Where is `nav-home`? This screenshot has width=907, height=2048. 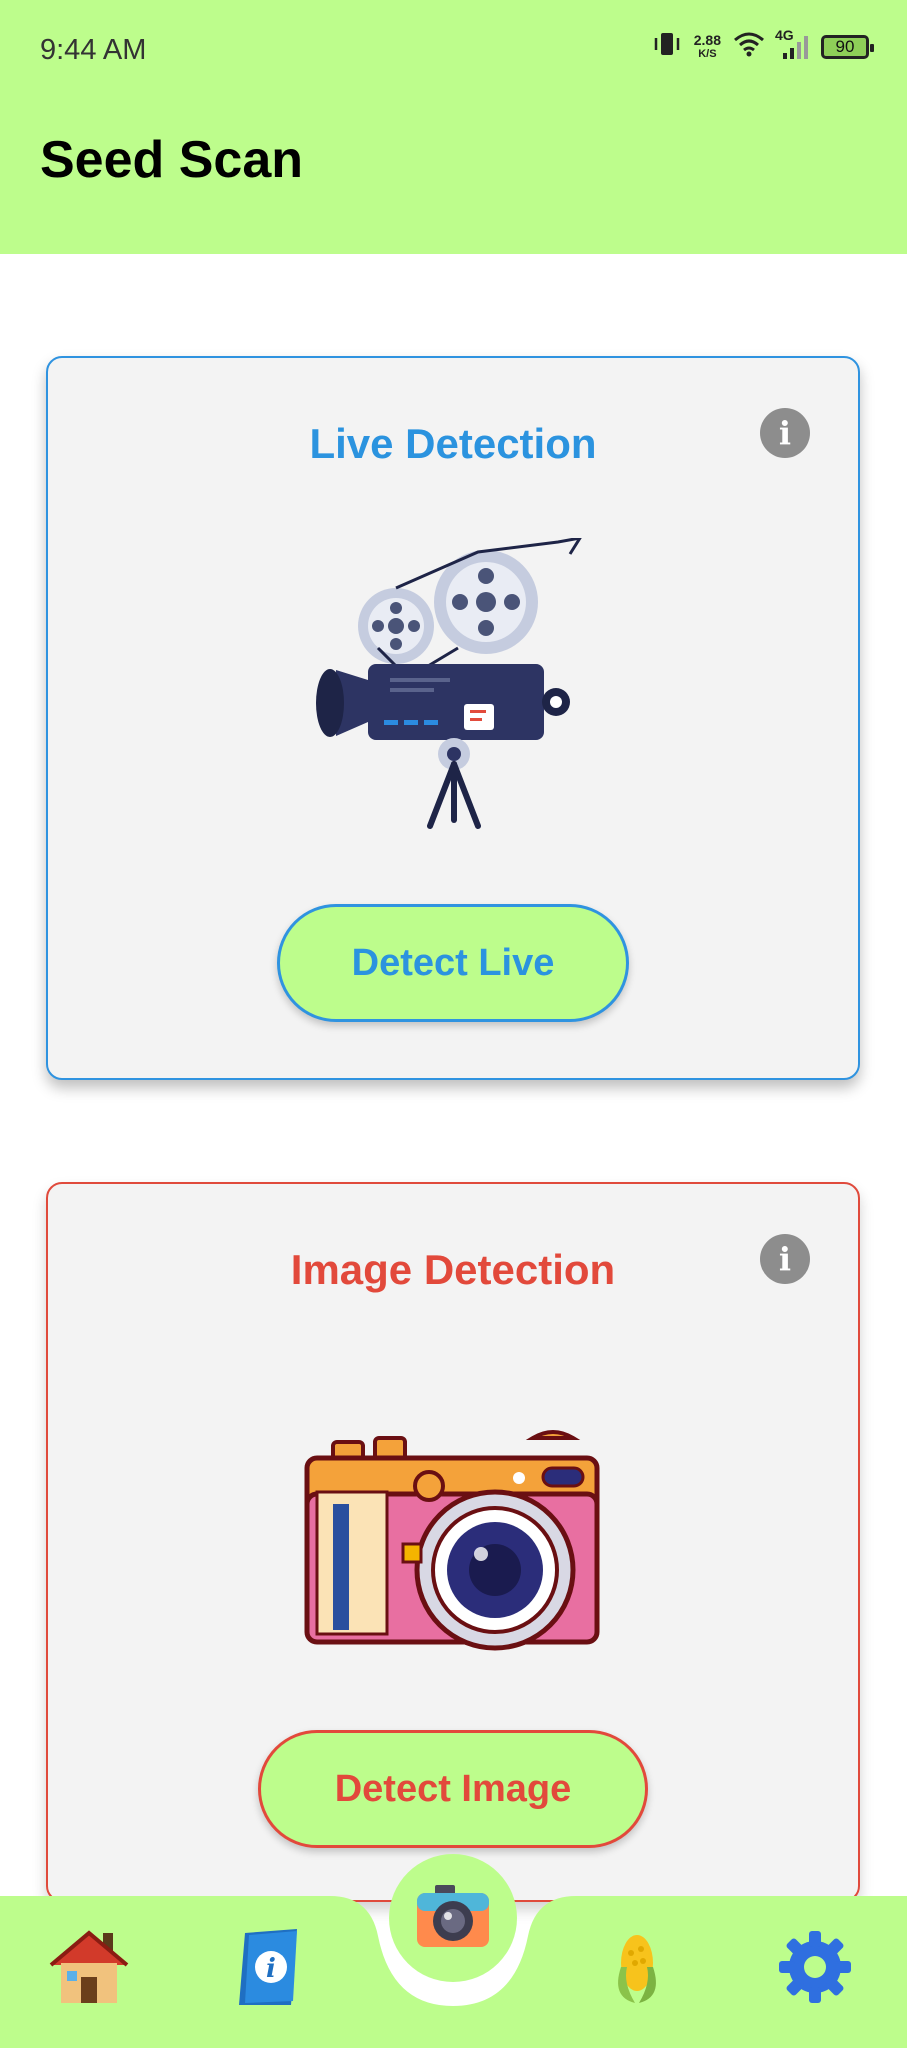 nav-home is located at coordinates (89, 1969).